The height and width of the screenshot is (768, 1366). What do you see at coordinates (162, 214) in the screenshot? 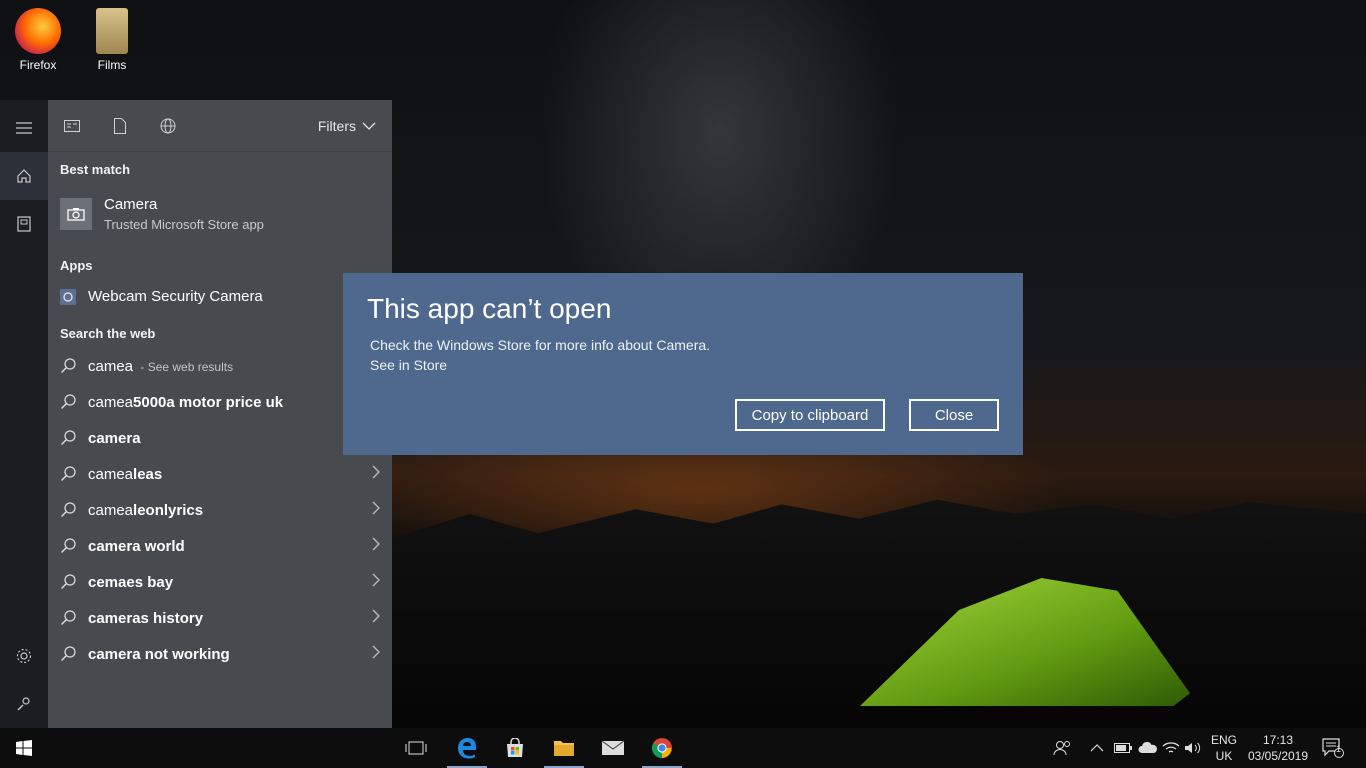
I see `best-match-camera: Camera Trusted Microsoft Store app` at bounding box center [162, 214].